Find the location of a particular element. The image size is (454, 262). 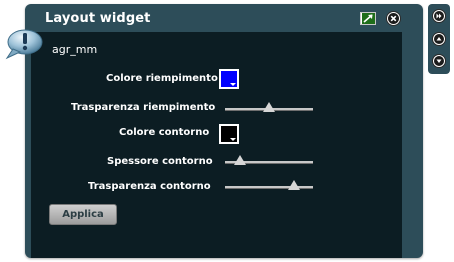

stroke-transparency-slider is located at coordinates (269, 185).